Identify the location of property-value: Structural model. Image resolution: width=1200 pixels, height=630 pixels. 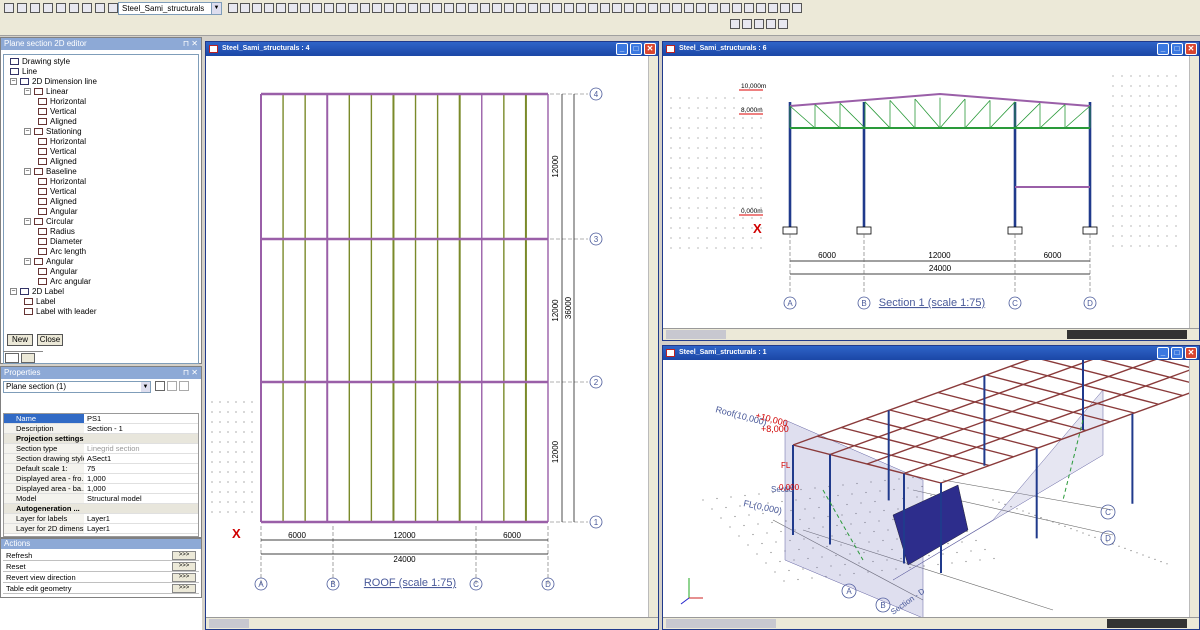
(141, 498).